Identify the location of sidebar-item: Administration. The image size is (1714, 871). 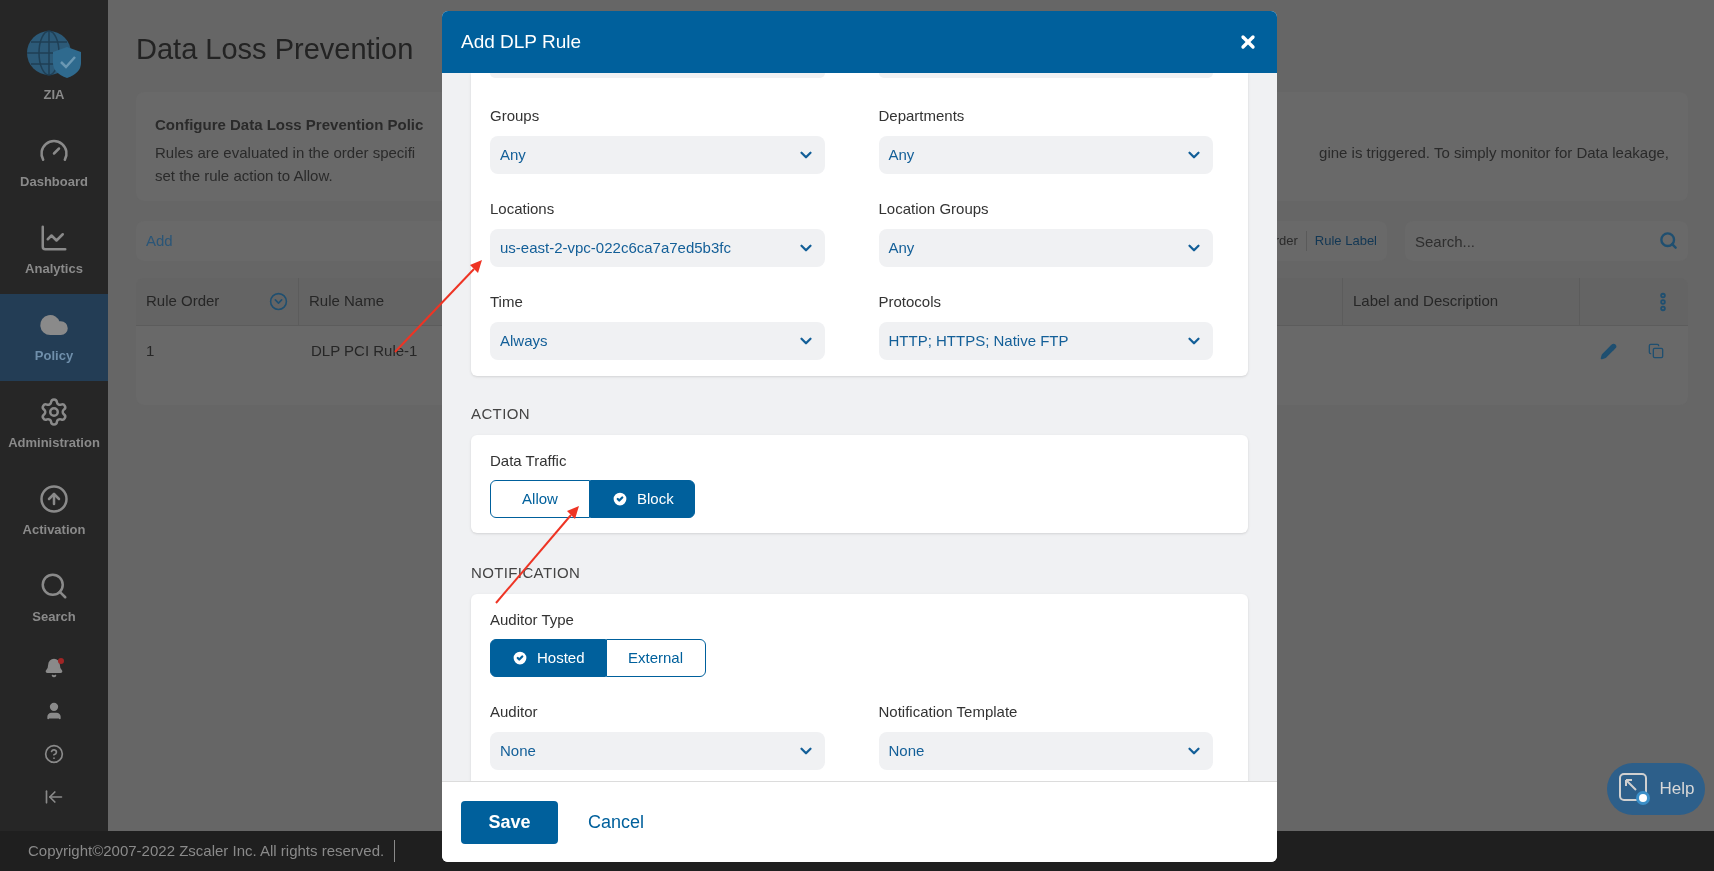
(54, 424).